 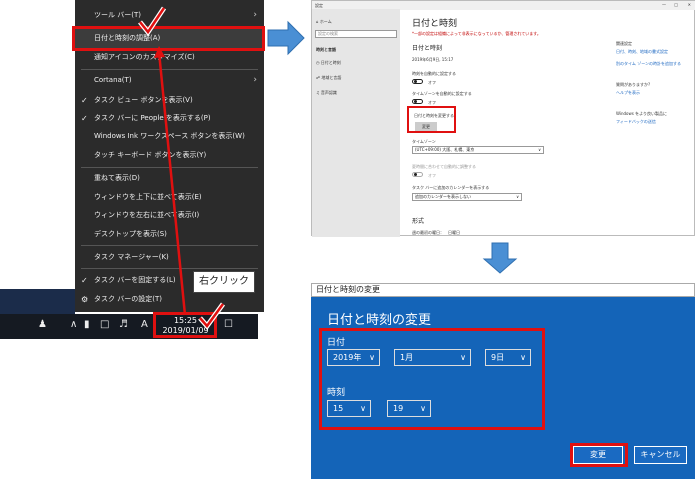 I want to click on format-title: 形式, so click(x=418, y=221).